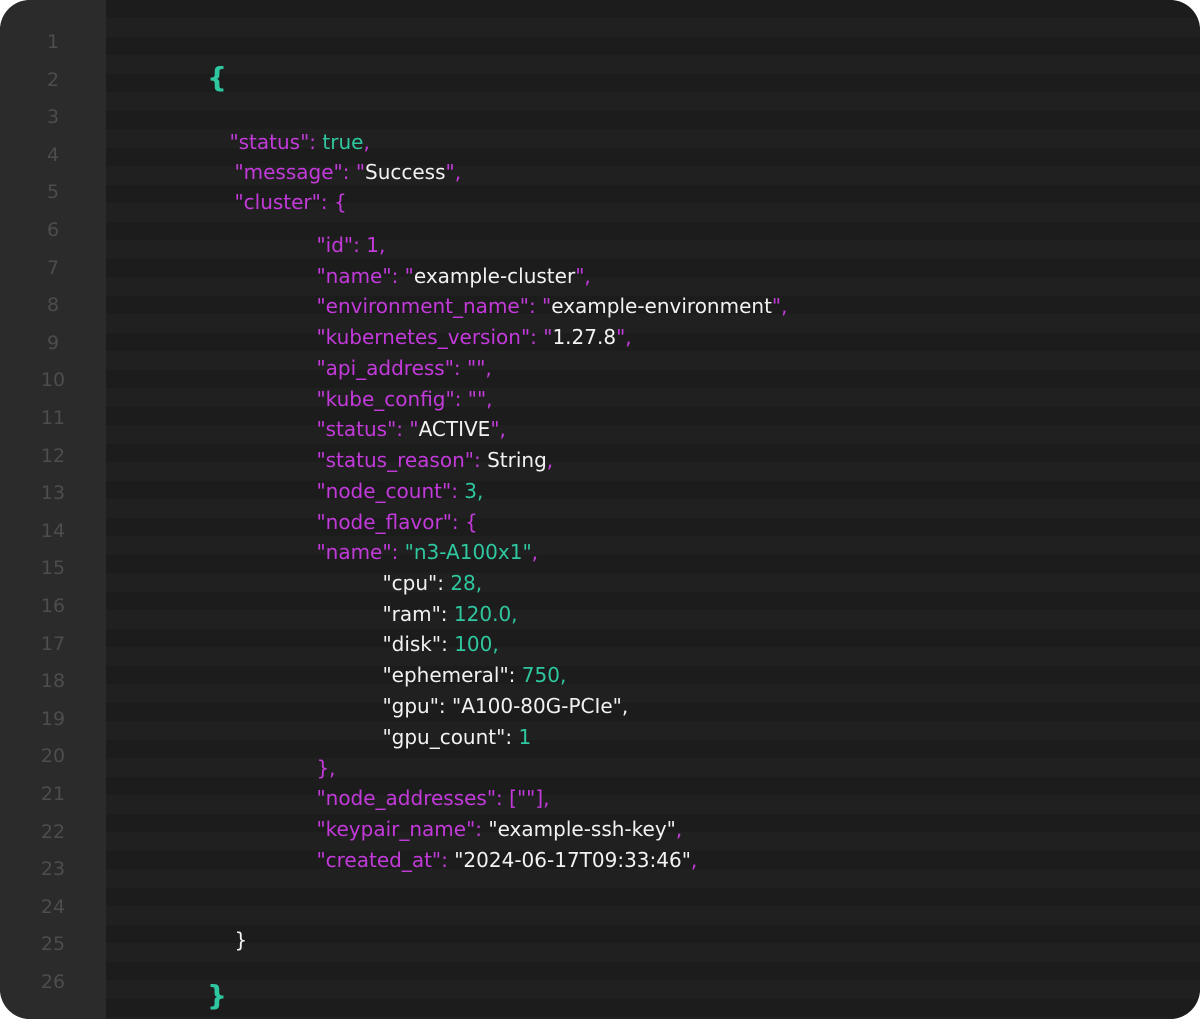 The height and width of the screenshot is (1019, 1200). Describe the element at coordinates (53, 869) in the screenshot. I see `line-number: 23` at that location.